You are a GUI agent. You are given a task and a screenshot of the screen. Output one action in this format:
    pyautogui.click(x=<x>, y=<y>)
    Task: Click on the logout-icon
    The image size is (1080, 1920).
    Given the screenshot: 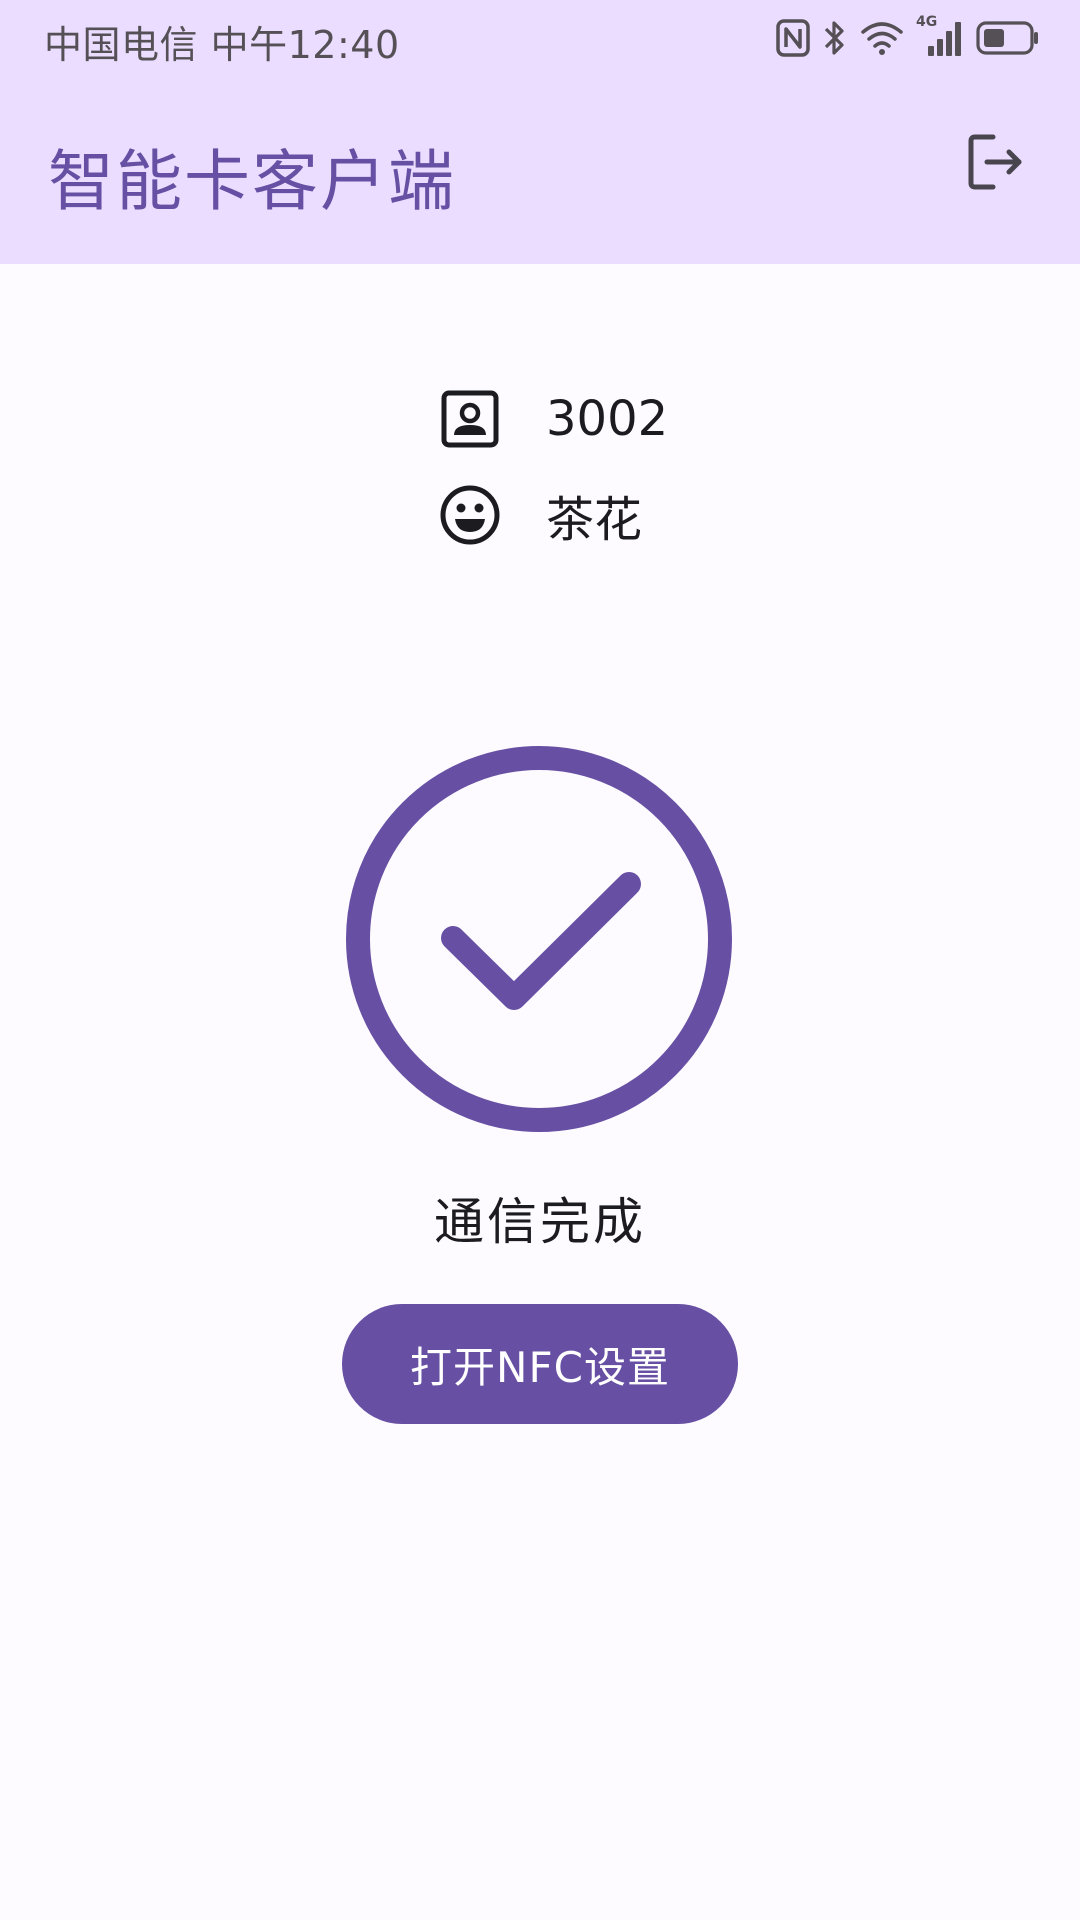 What is the action you would take?
    pyautogui.click(x=996, y=164)
    